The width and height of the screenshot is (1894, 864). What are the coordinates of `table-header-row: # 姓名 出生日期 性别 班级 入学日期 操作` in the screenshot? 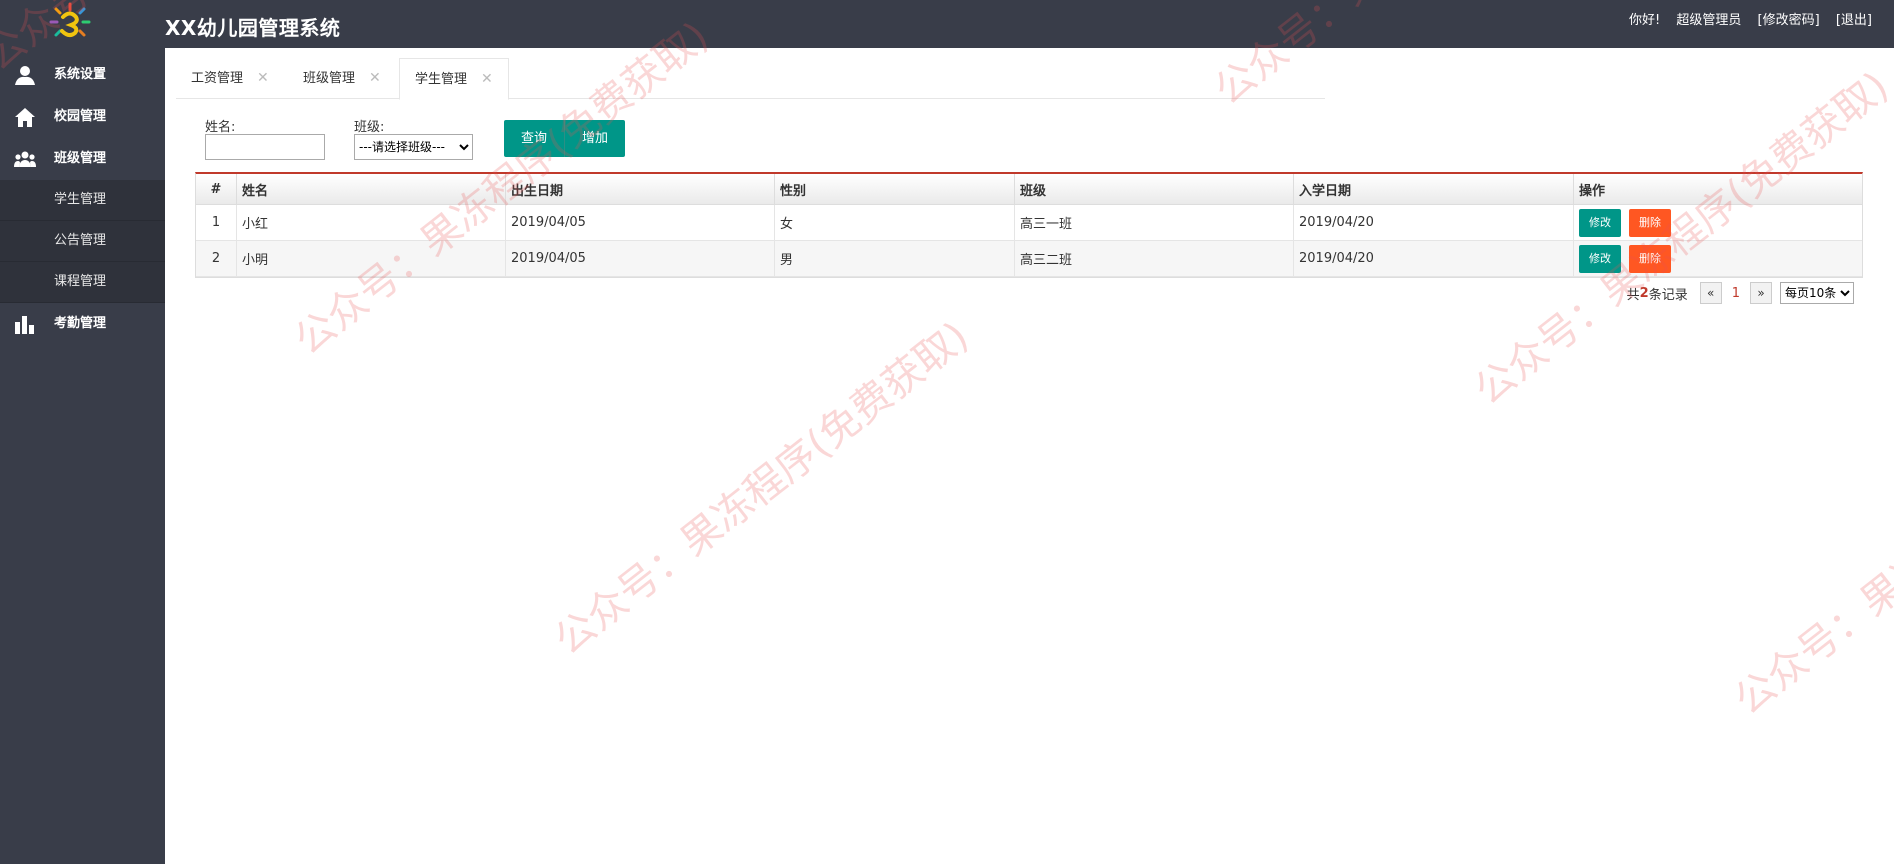 It's located at (1029, 189).